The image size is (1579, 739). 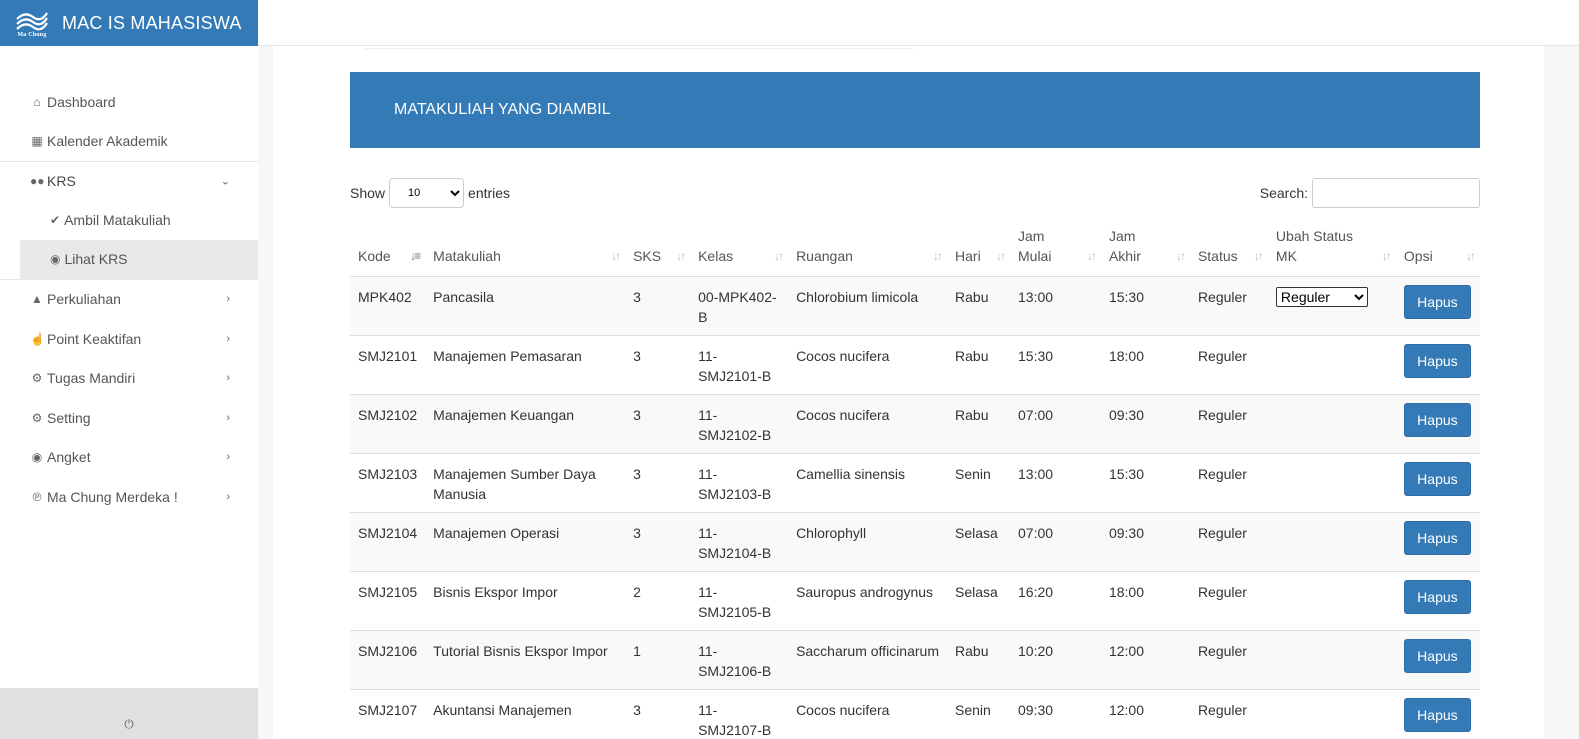 I want to click on cell-sks: 2, so click(x=658, y=601).